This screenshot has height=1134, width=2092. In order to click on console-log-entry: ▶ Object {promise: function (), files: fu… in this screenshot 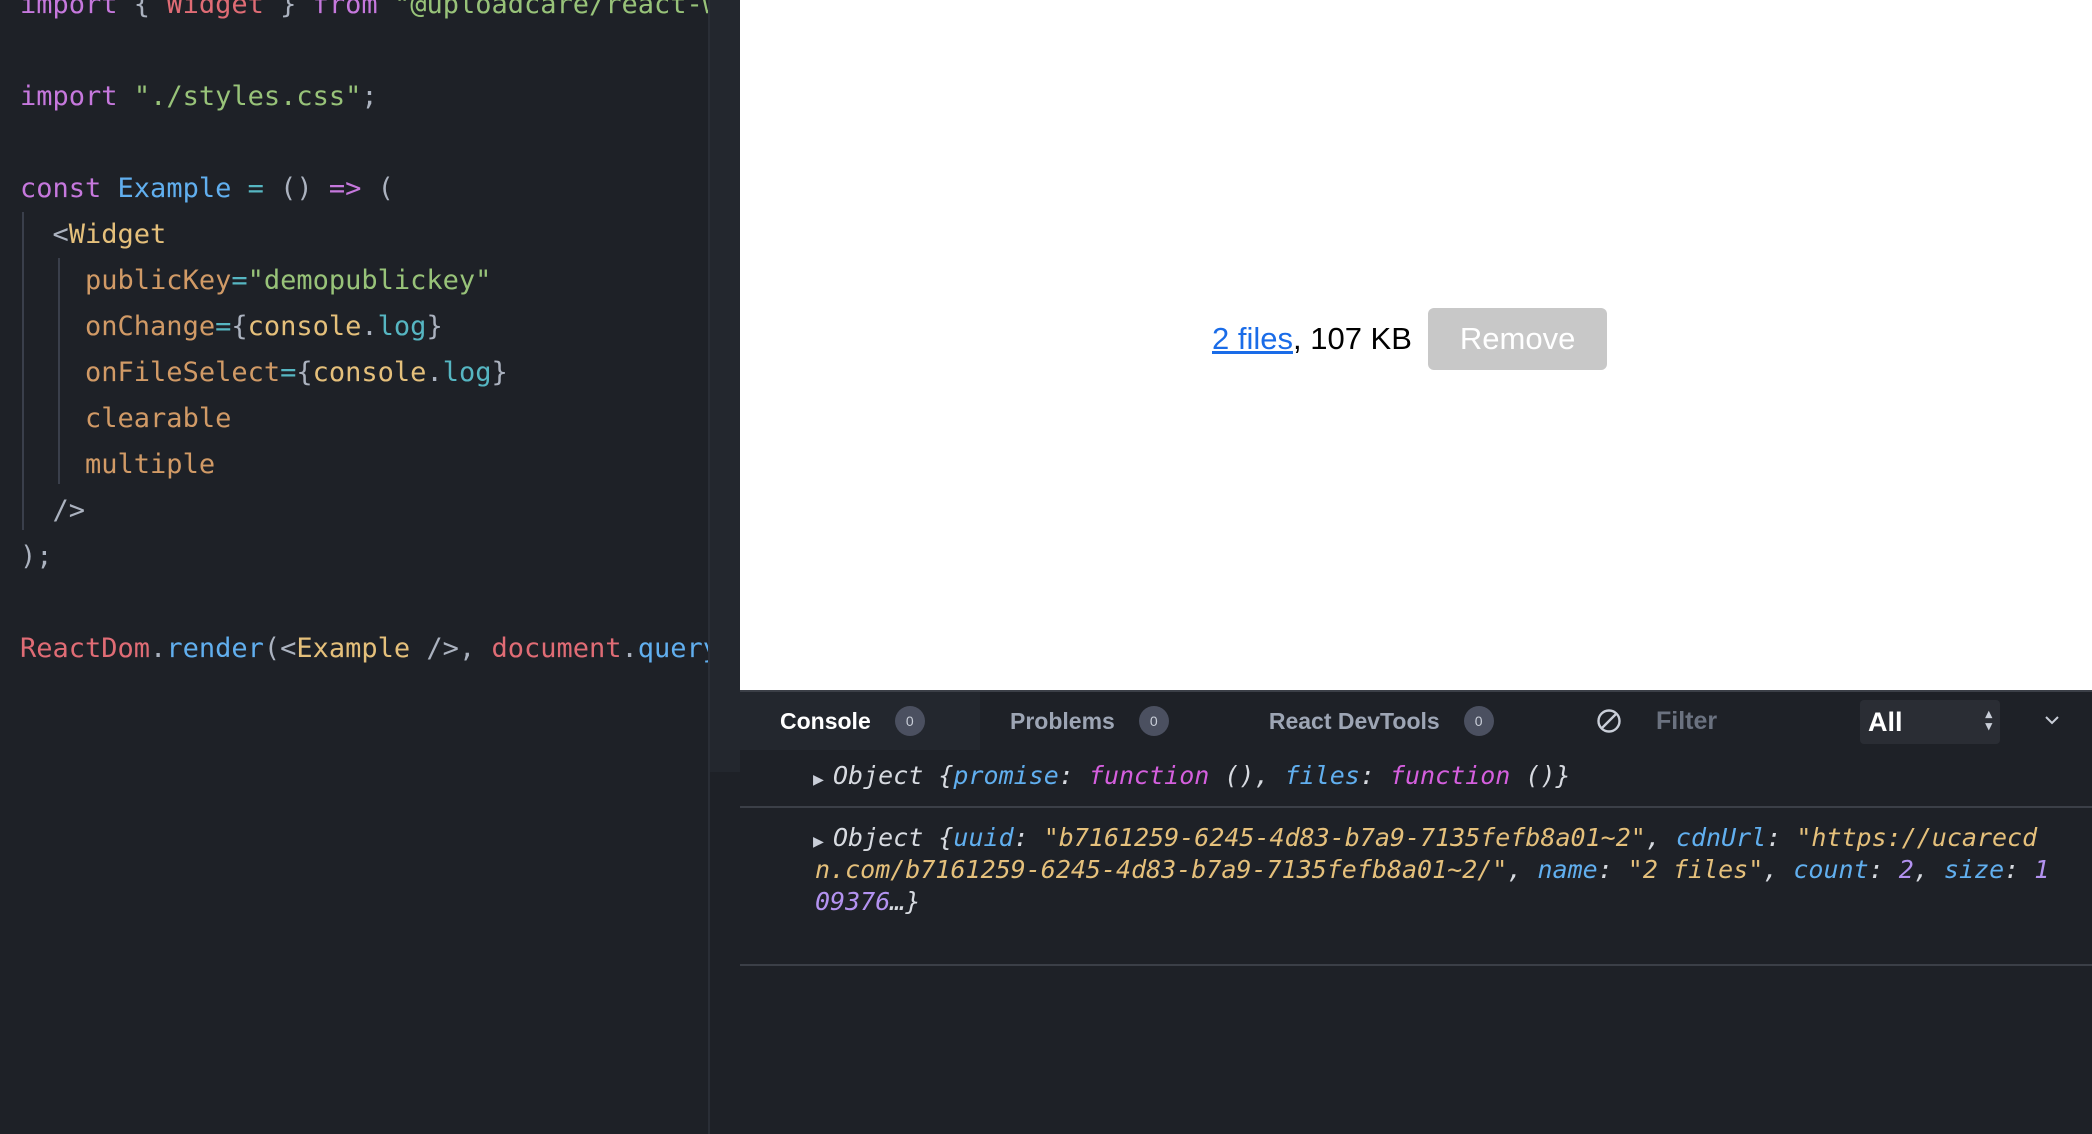, I will do `click(1416, 779)`.